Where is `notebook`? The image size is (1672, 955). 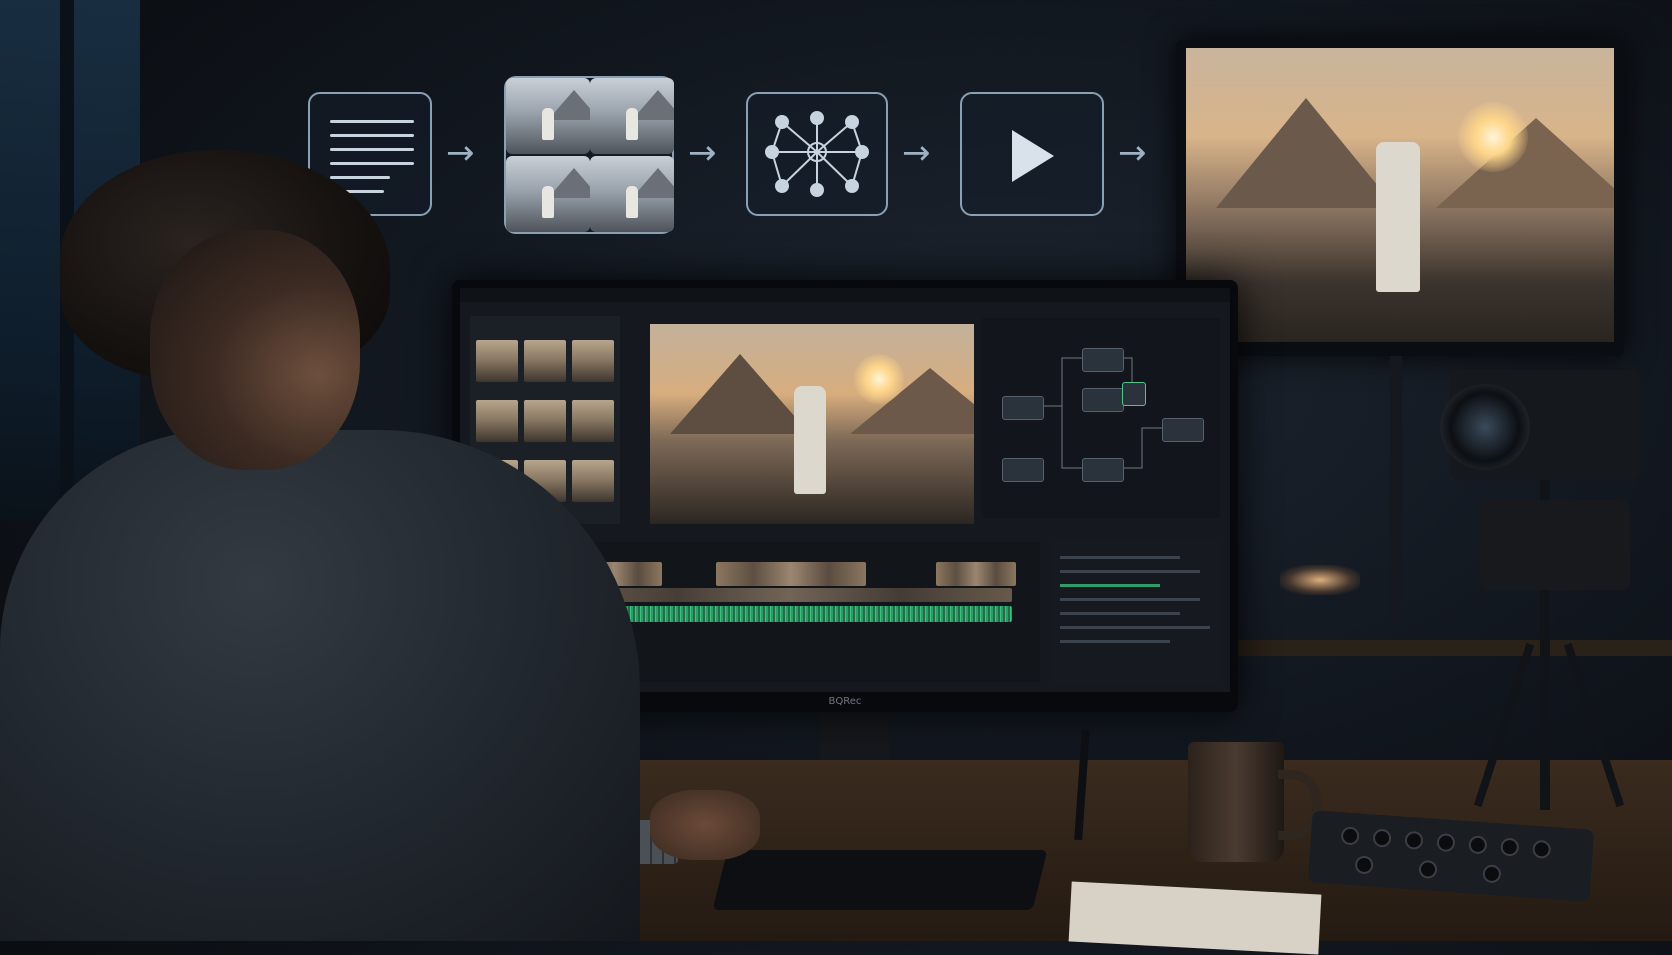 notebook is located at coordinates (1195, 918).